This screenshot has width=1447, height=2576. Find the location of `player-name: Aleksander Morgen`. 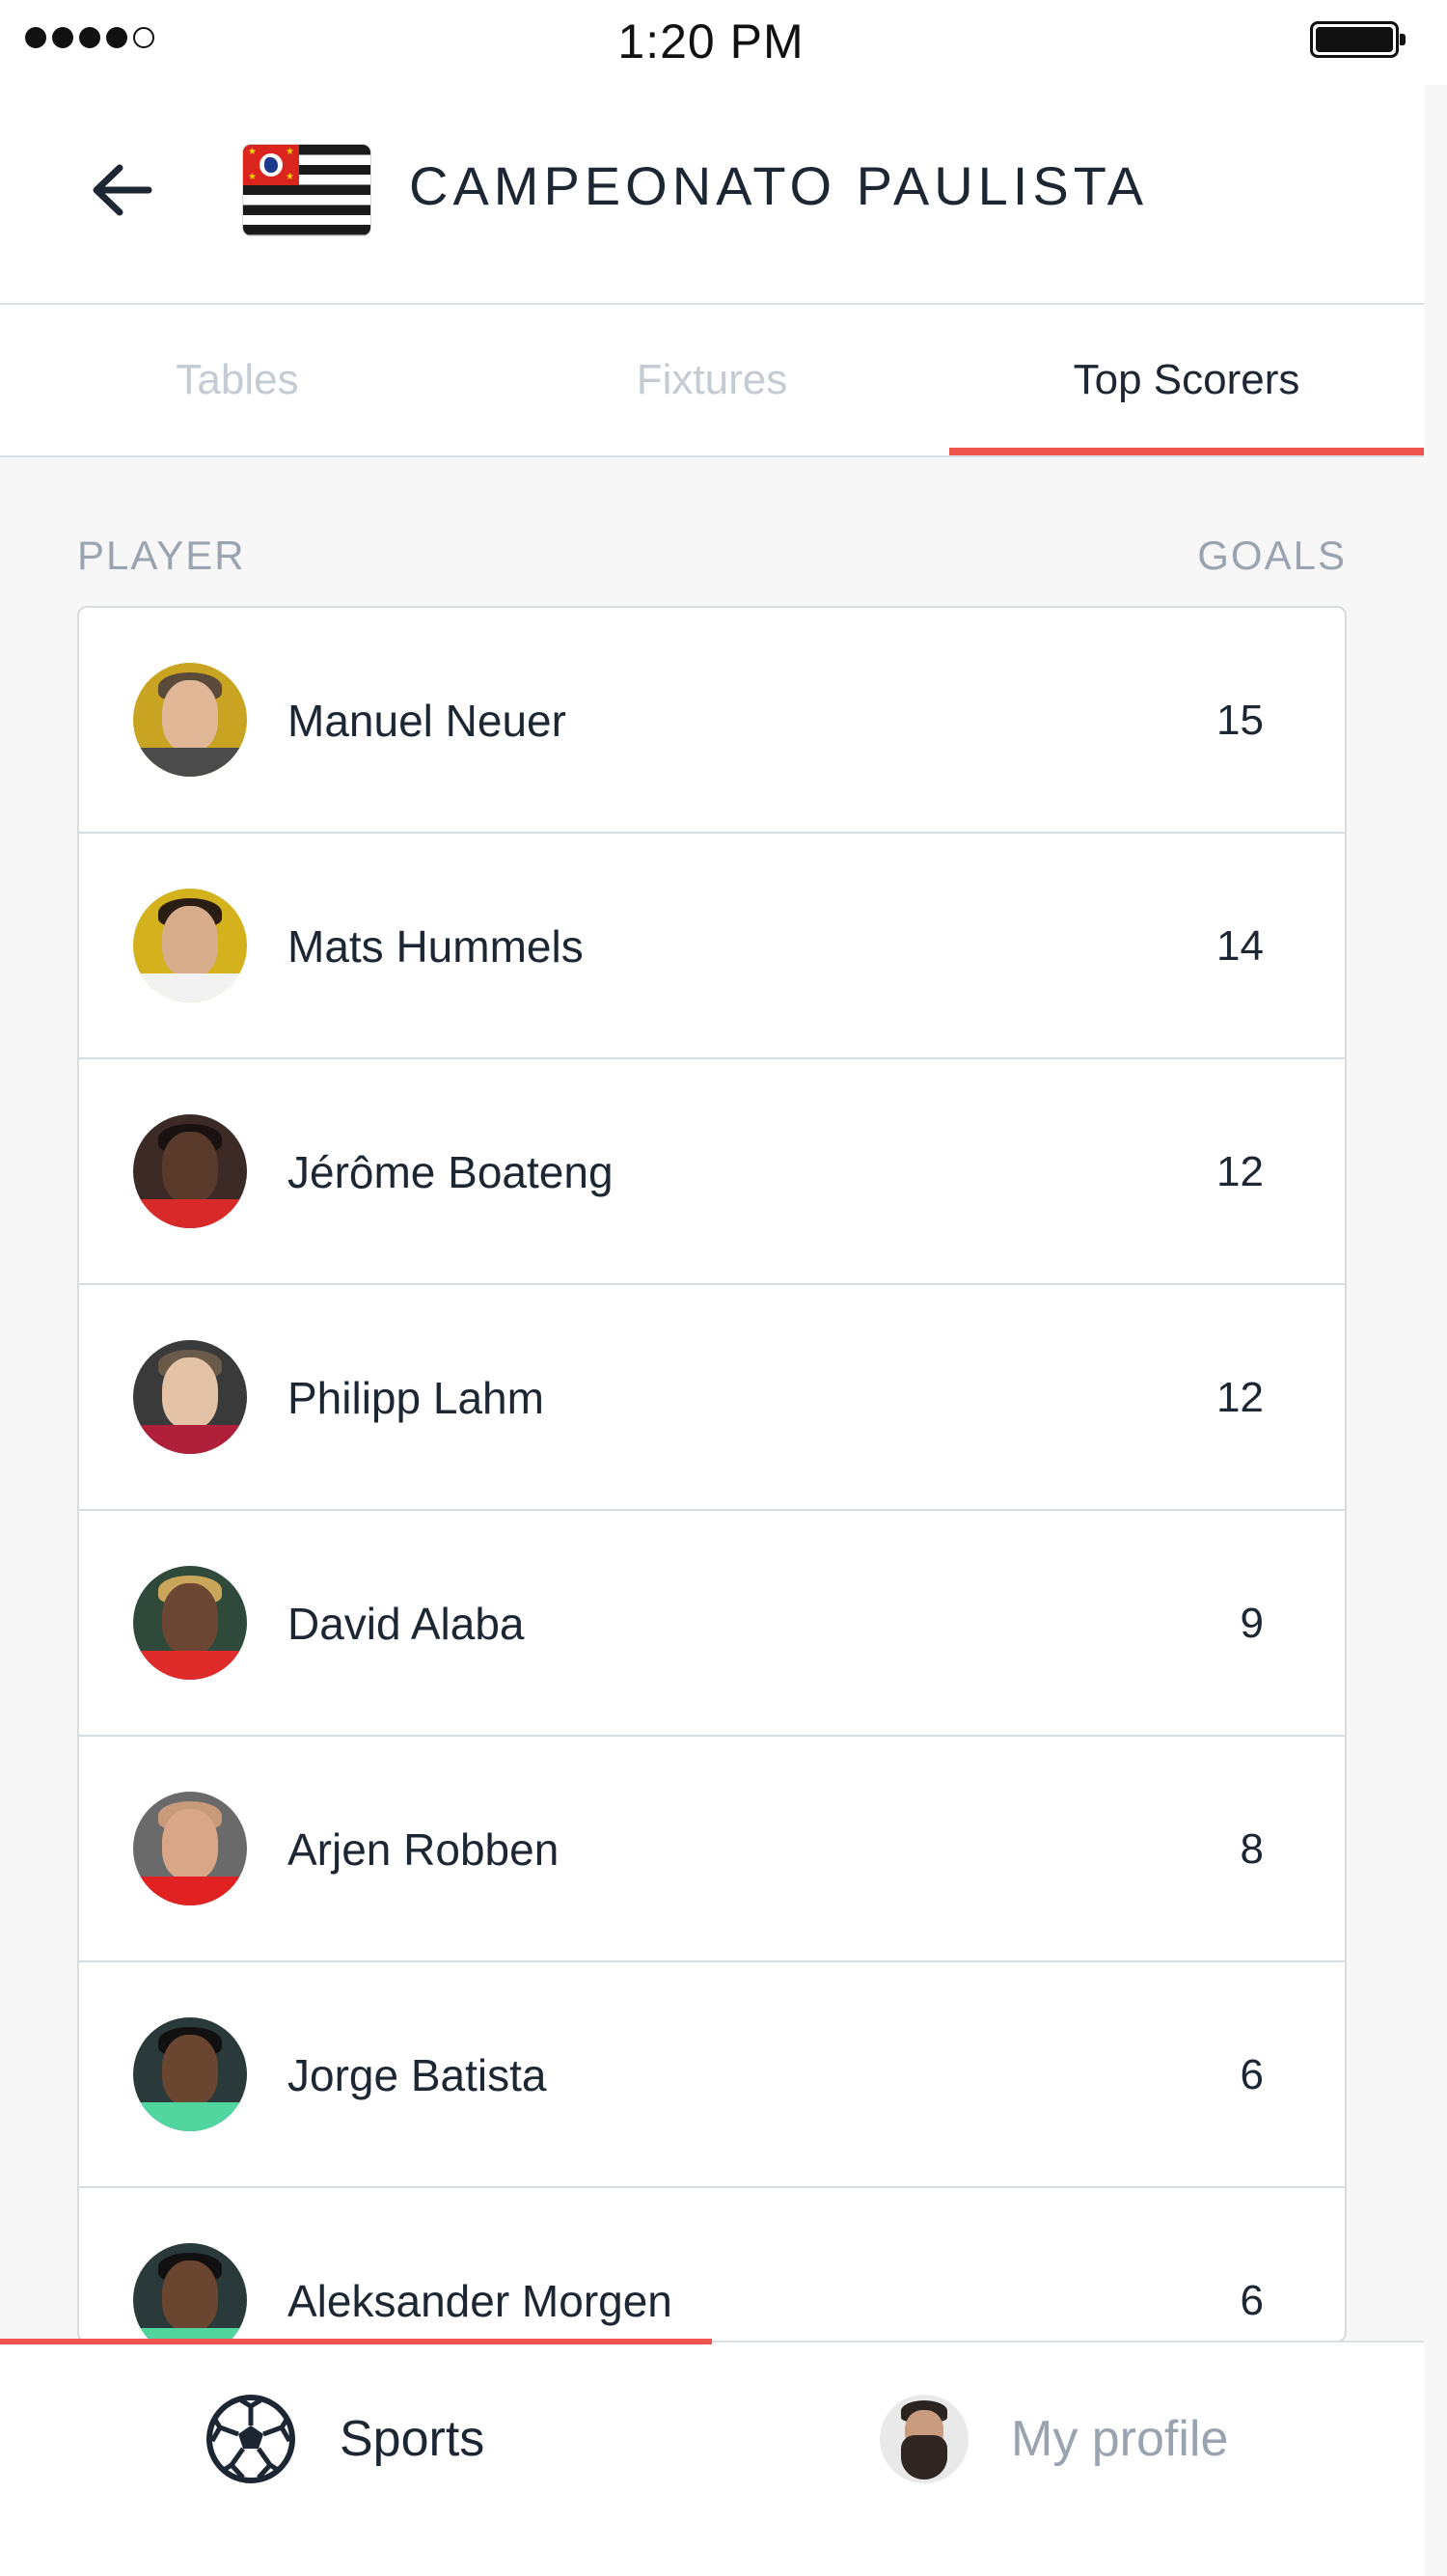

player-name: Aleksander Morgen is located at coordinates (479, 2301).